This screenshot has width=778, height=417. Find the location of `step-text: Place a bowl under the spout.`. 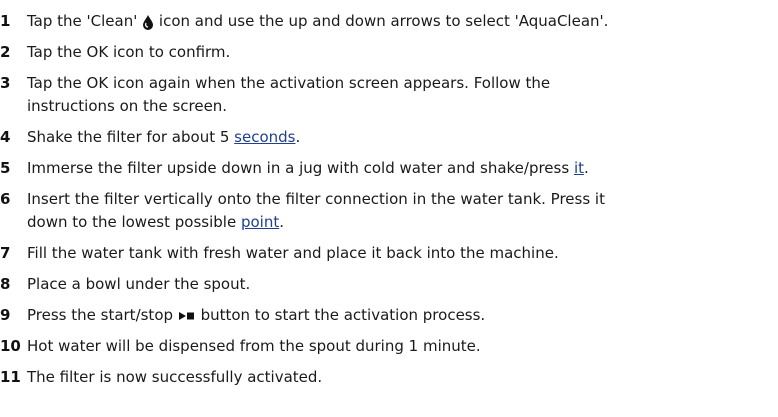

step-text: Place a bowl under the spout. is located at coordinates (139, 284).